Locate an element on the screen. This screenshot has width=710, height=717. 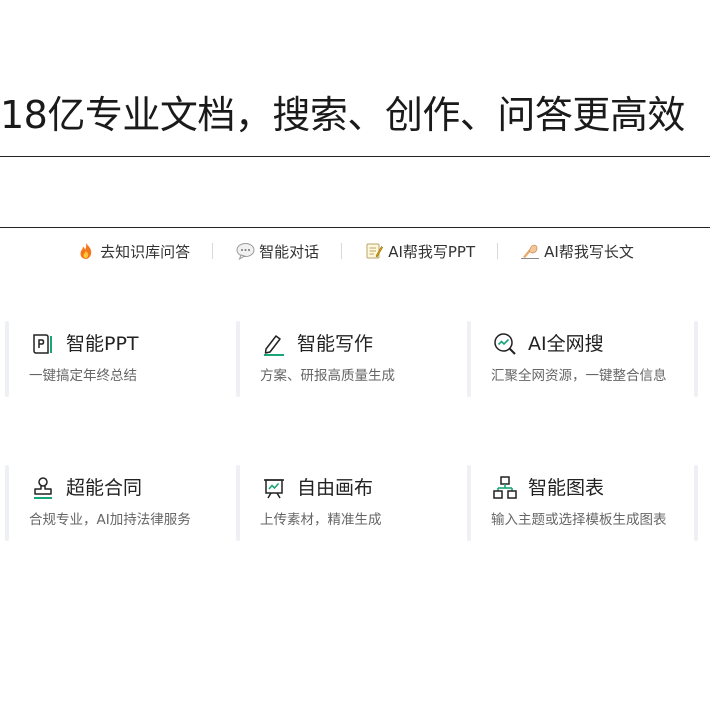
card-description: 汇聚全网资源，一键整合信息 is located at coordinates (579, 376).